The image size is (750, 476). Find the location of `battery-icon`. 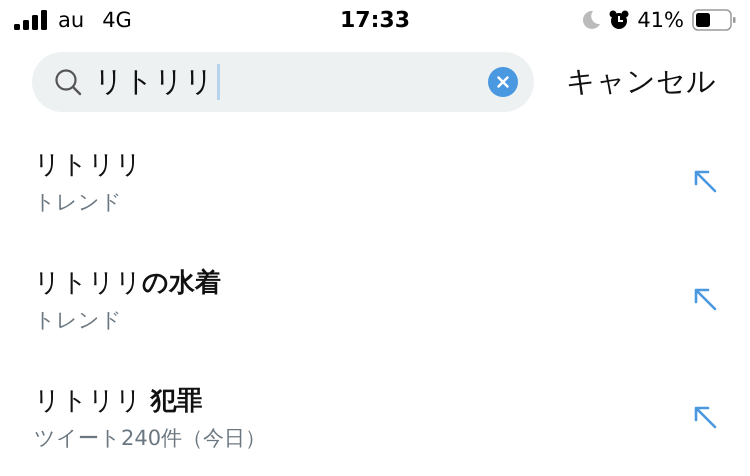

battery-icon is located at coordinates (714, 20).